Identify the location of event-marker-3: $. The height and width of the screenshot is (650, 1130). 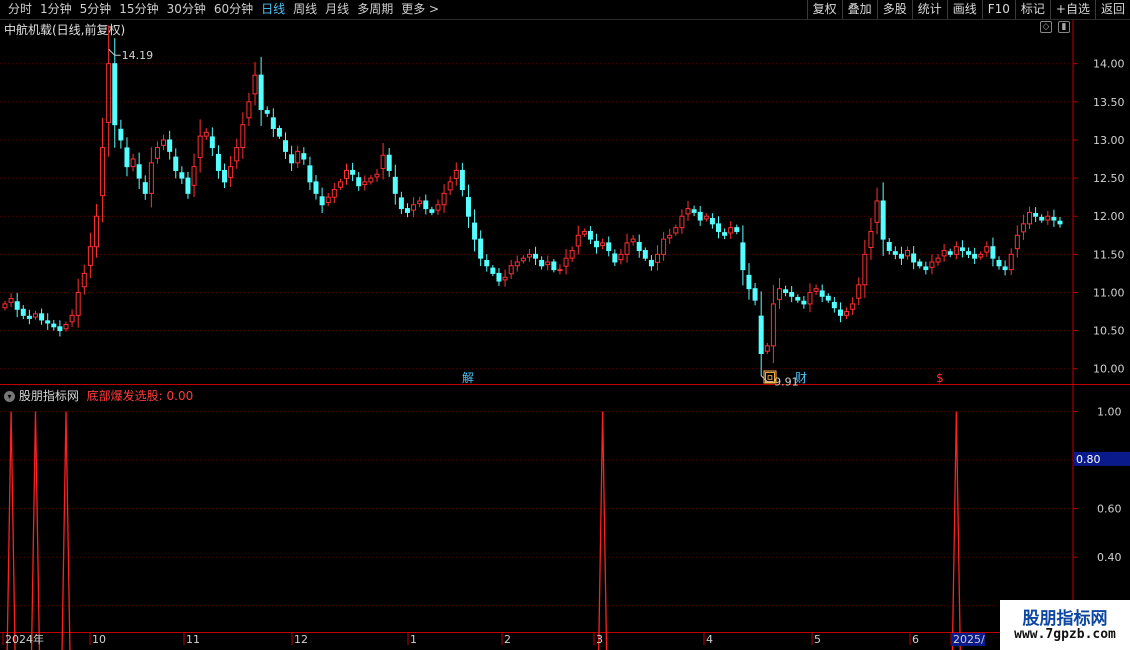
(940, 378).